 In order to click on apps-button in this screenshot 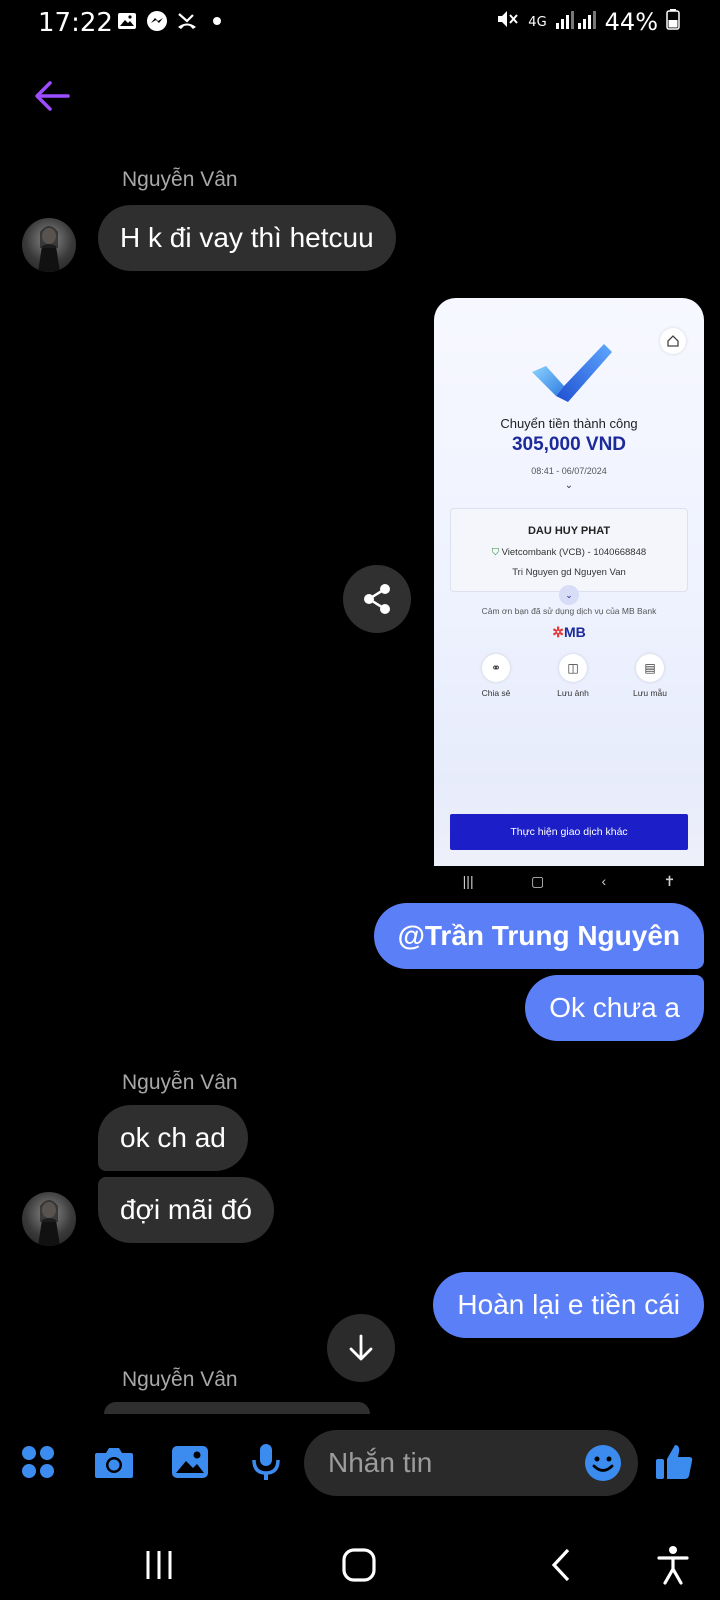, I will do `click(38, 1462)`.